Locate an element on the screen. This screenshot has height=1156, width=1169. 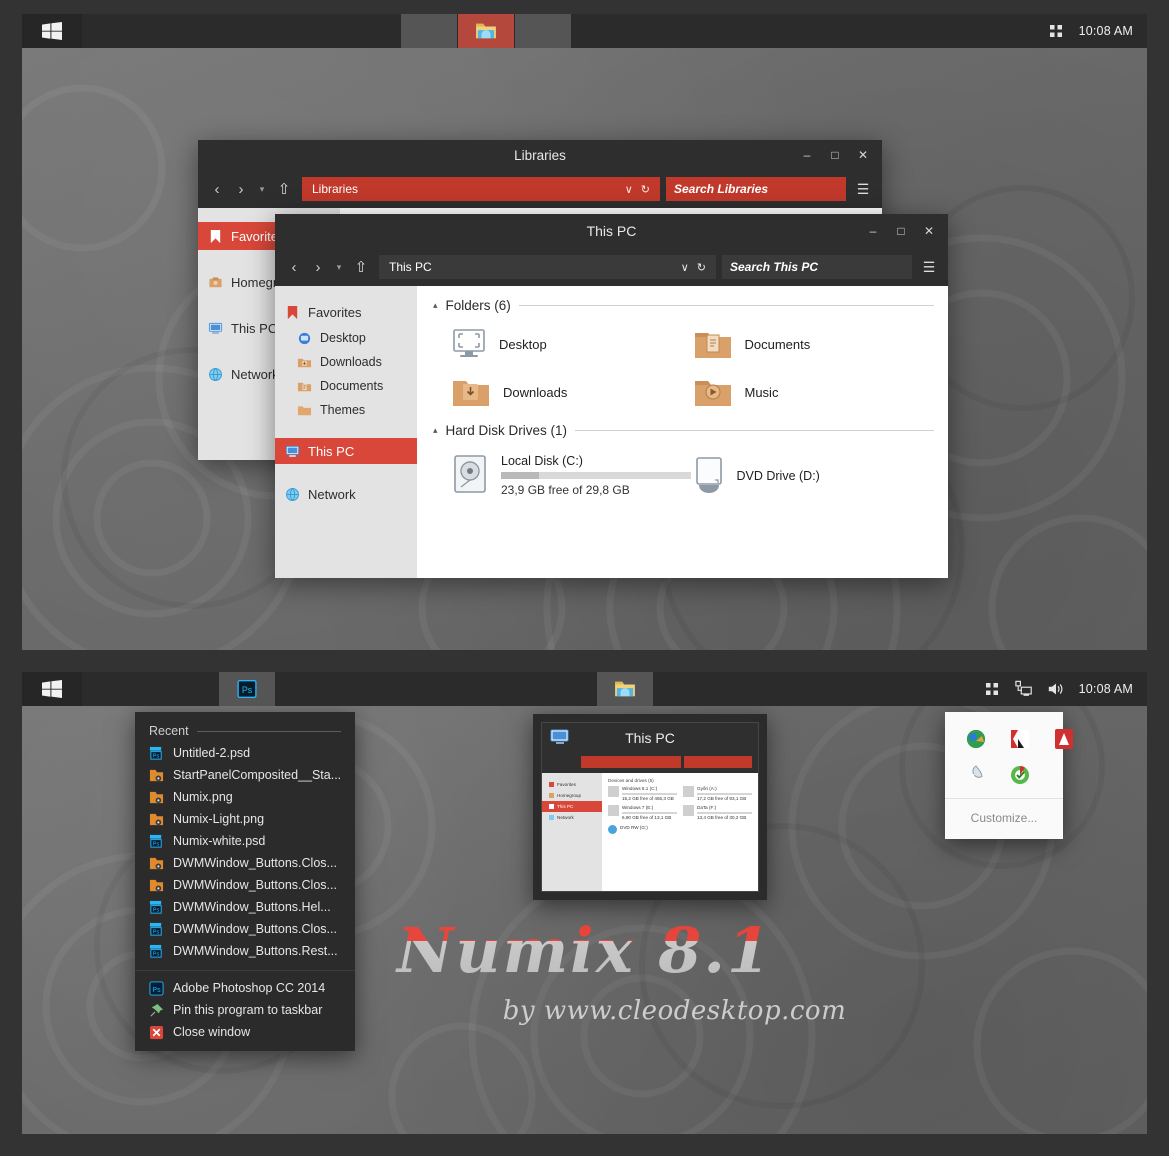
this-pc-address-bar: This PC ∨ ↻ is located at coordinates (547, 267).